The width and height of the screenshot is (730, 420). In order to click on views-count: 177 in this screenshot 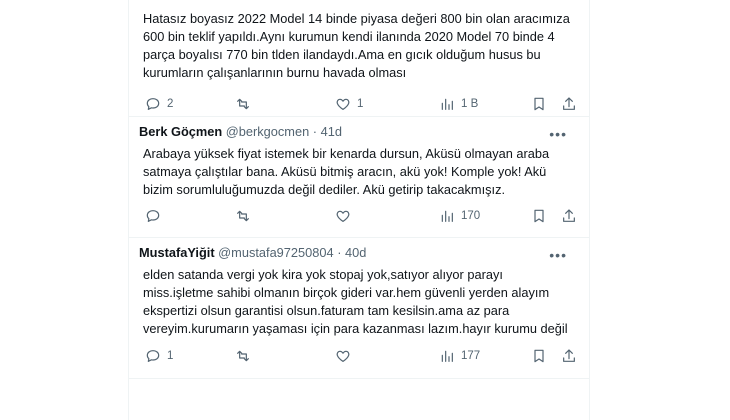, I will do `click(471, 356)`.